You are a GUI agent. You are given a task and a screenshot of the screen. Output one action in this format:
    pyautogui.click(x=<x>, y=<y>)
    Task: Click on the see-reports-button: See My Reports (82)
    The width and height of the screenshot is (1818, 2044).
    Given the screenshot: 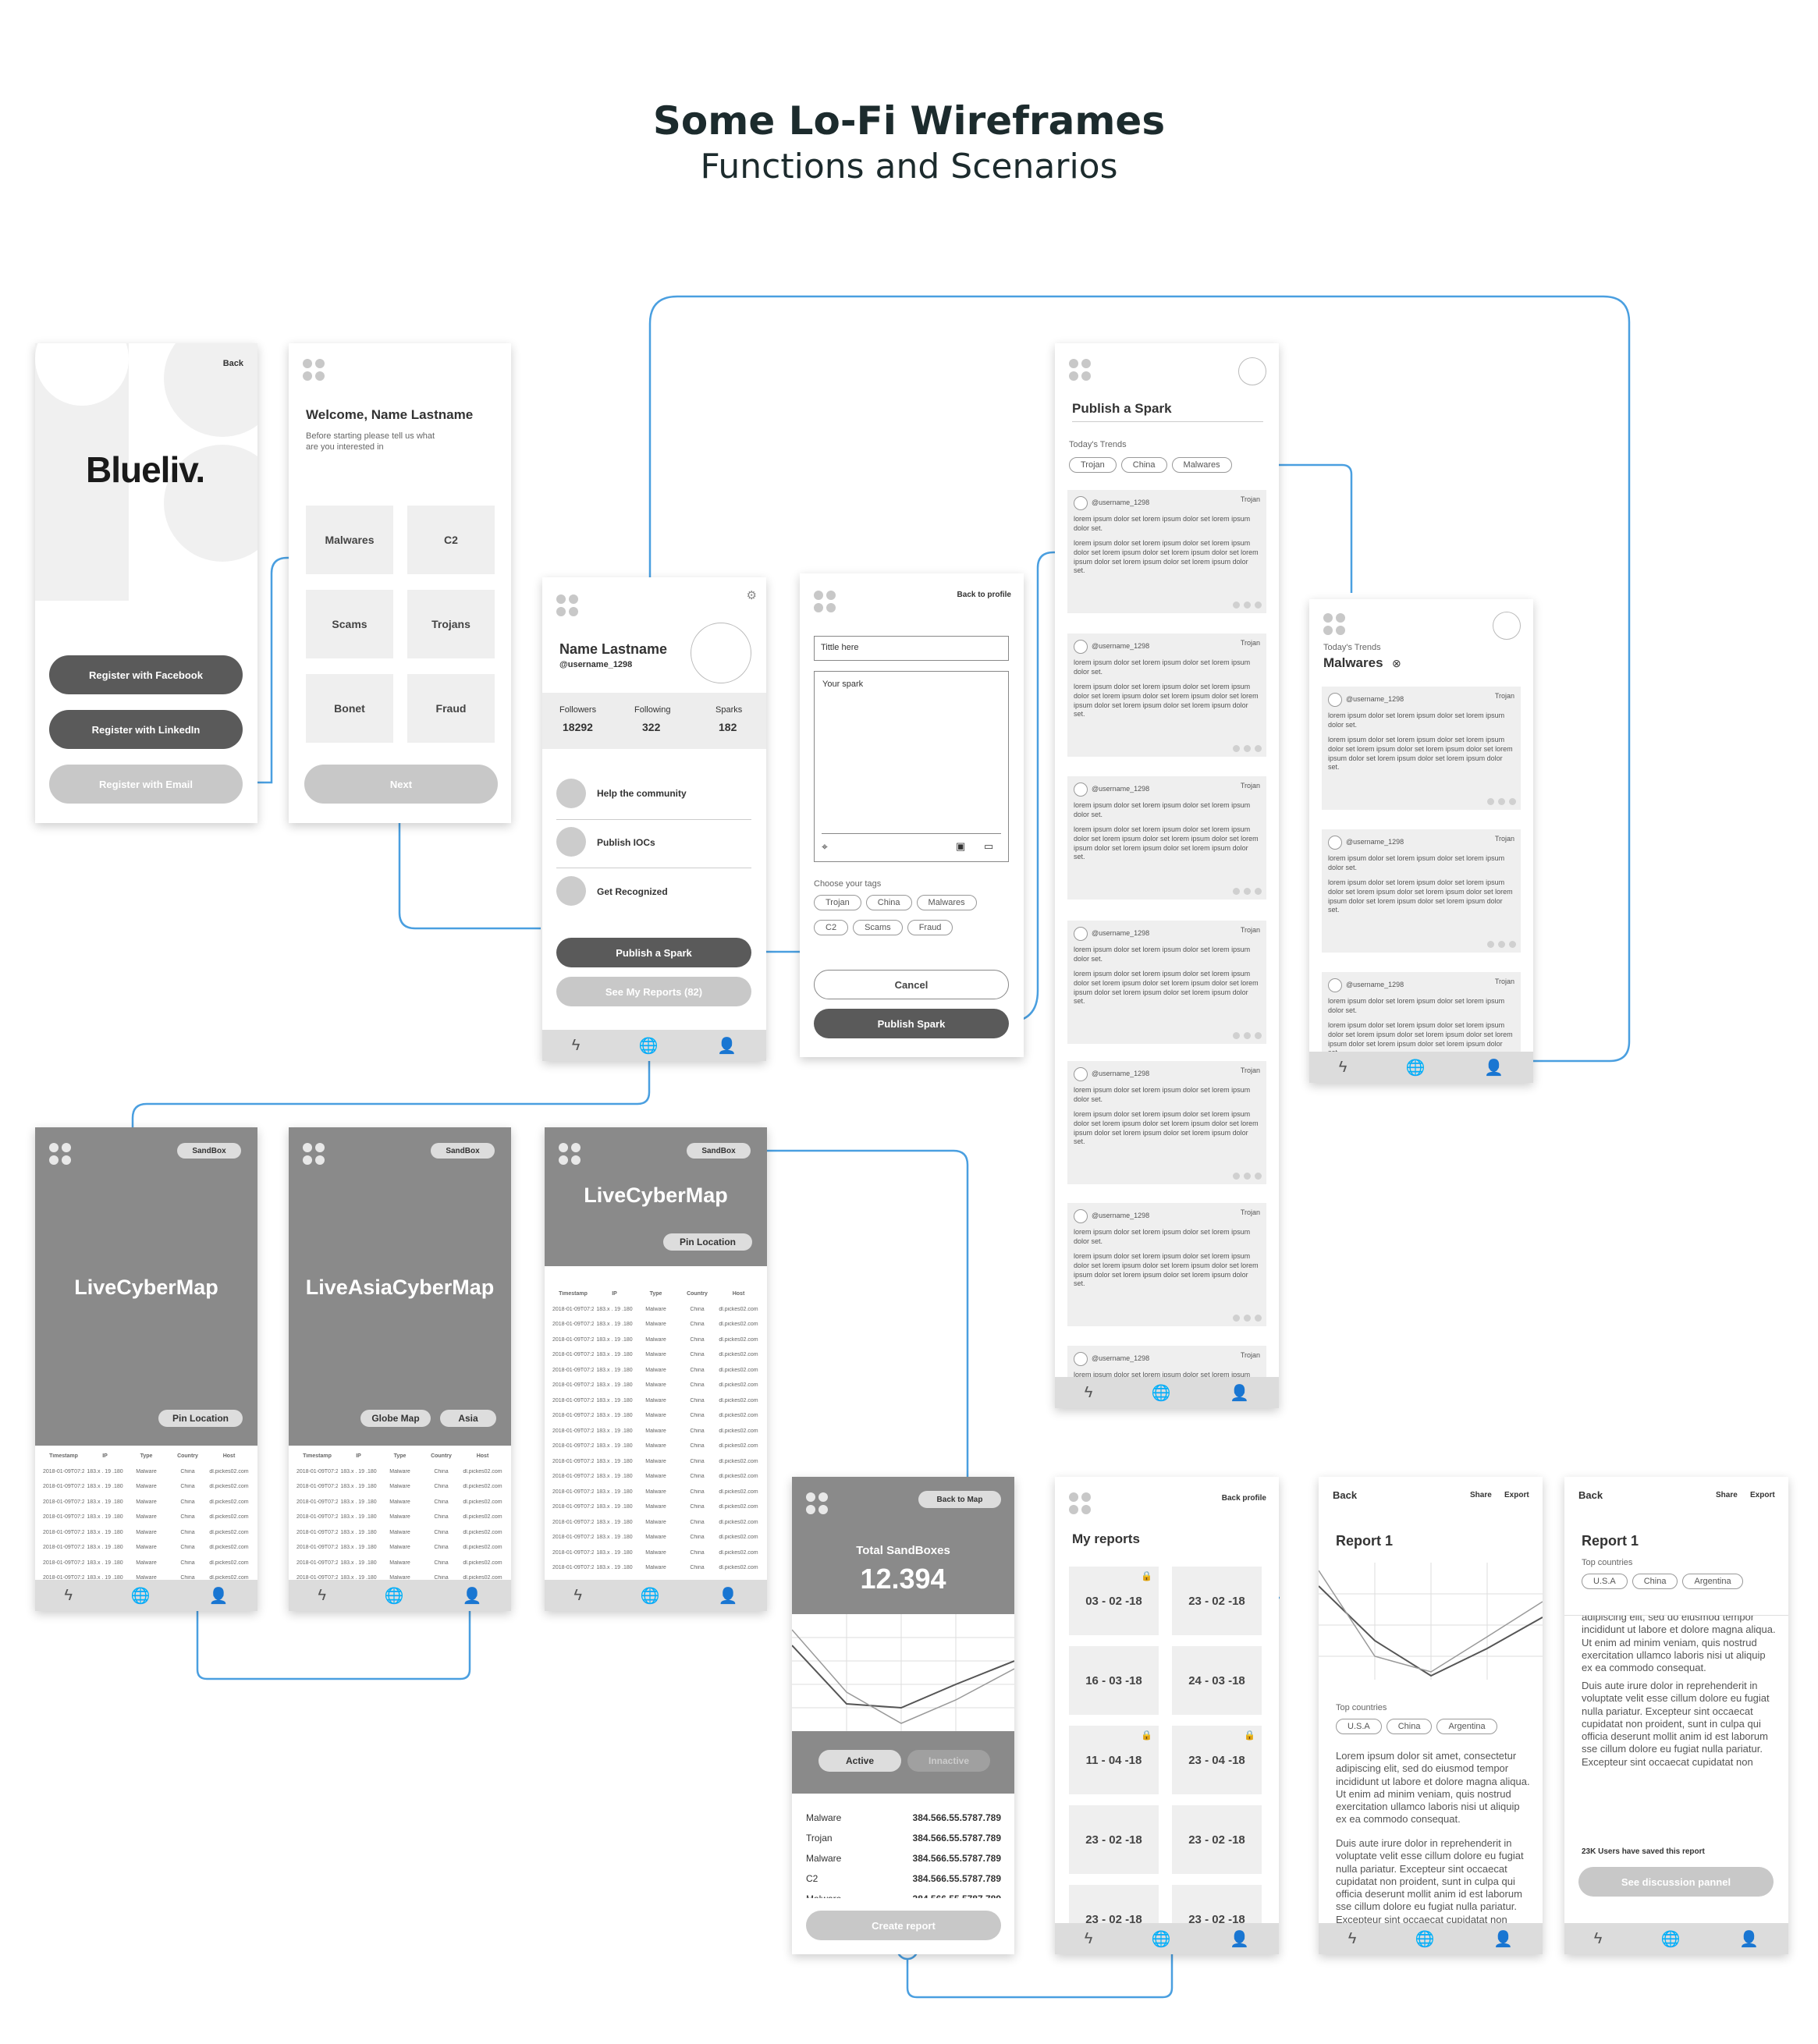 What is the action you would take?
    pyautogui.click(x=653, y=991)
    